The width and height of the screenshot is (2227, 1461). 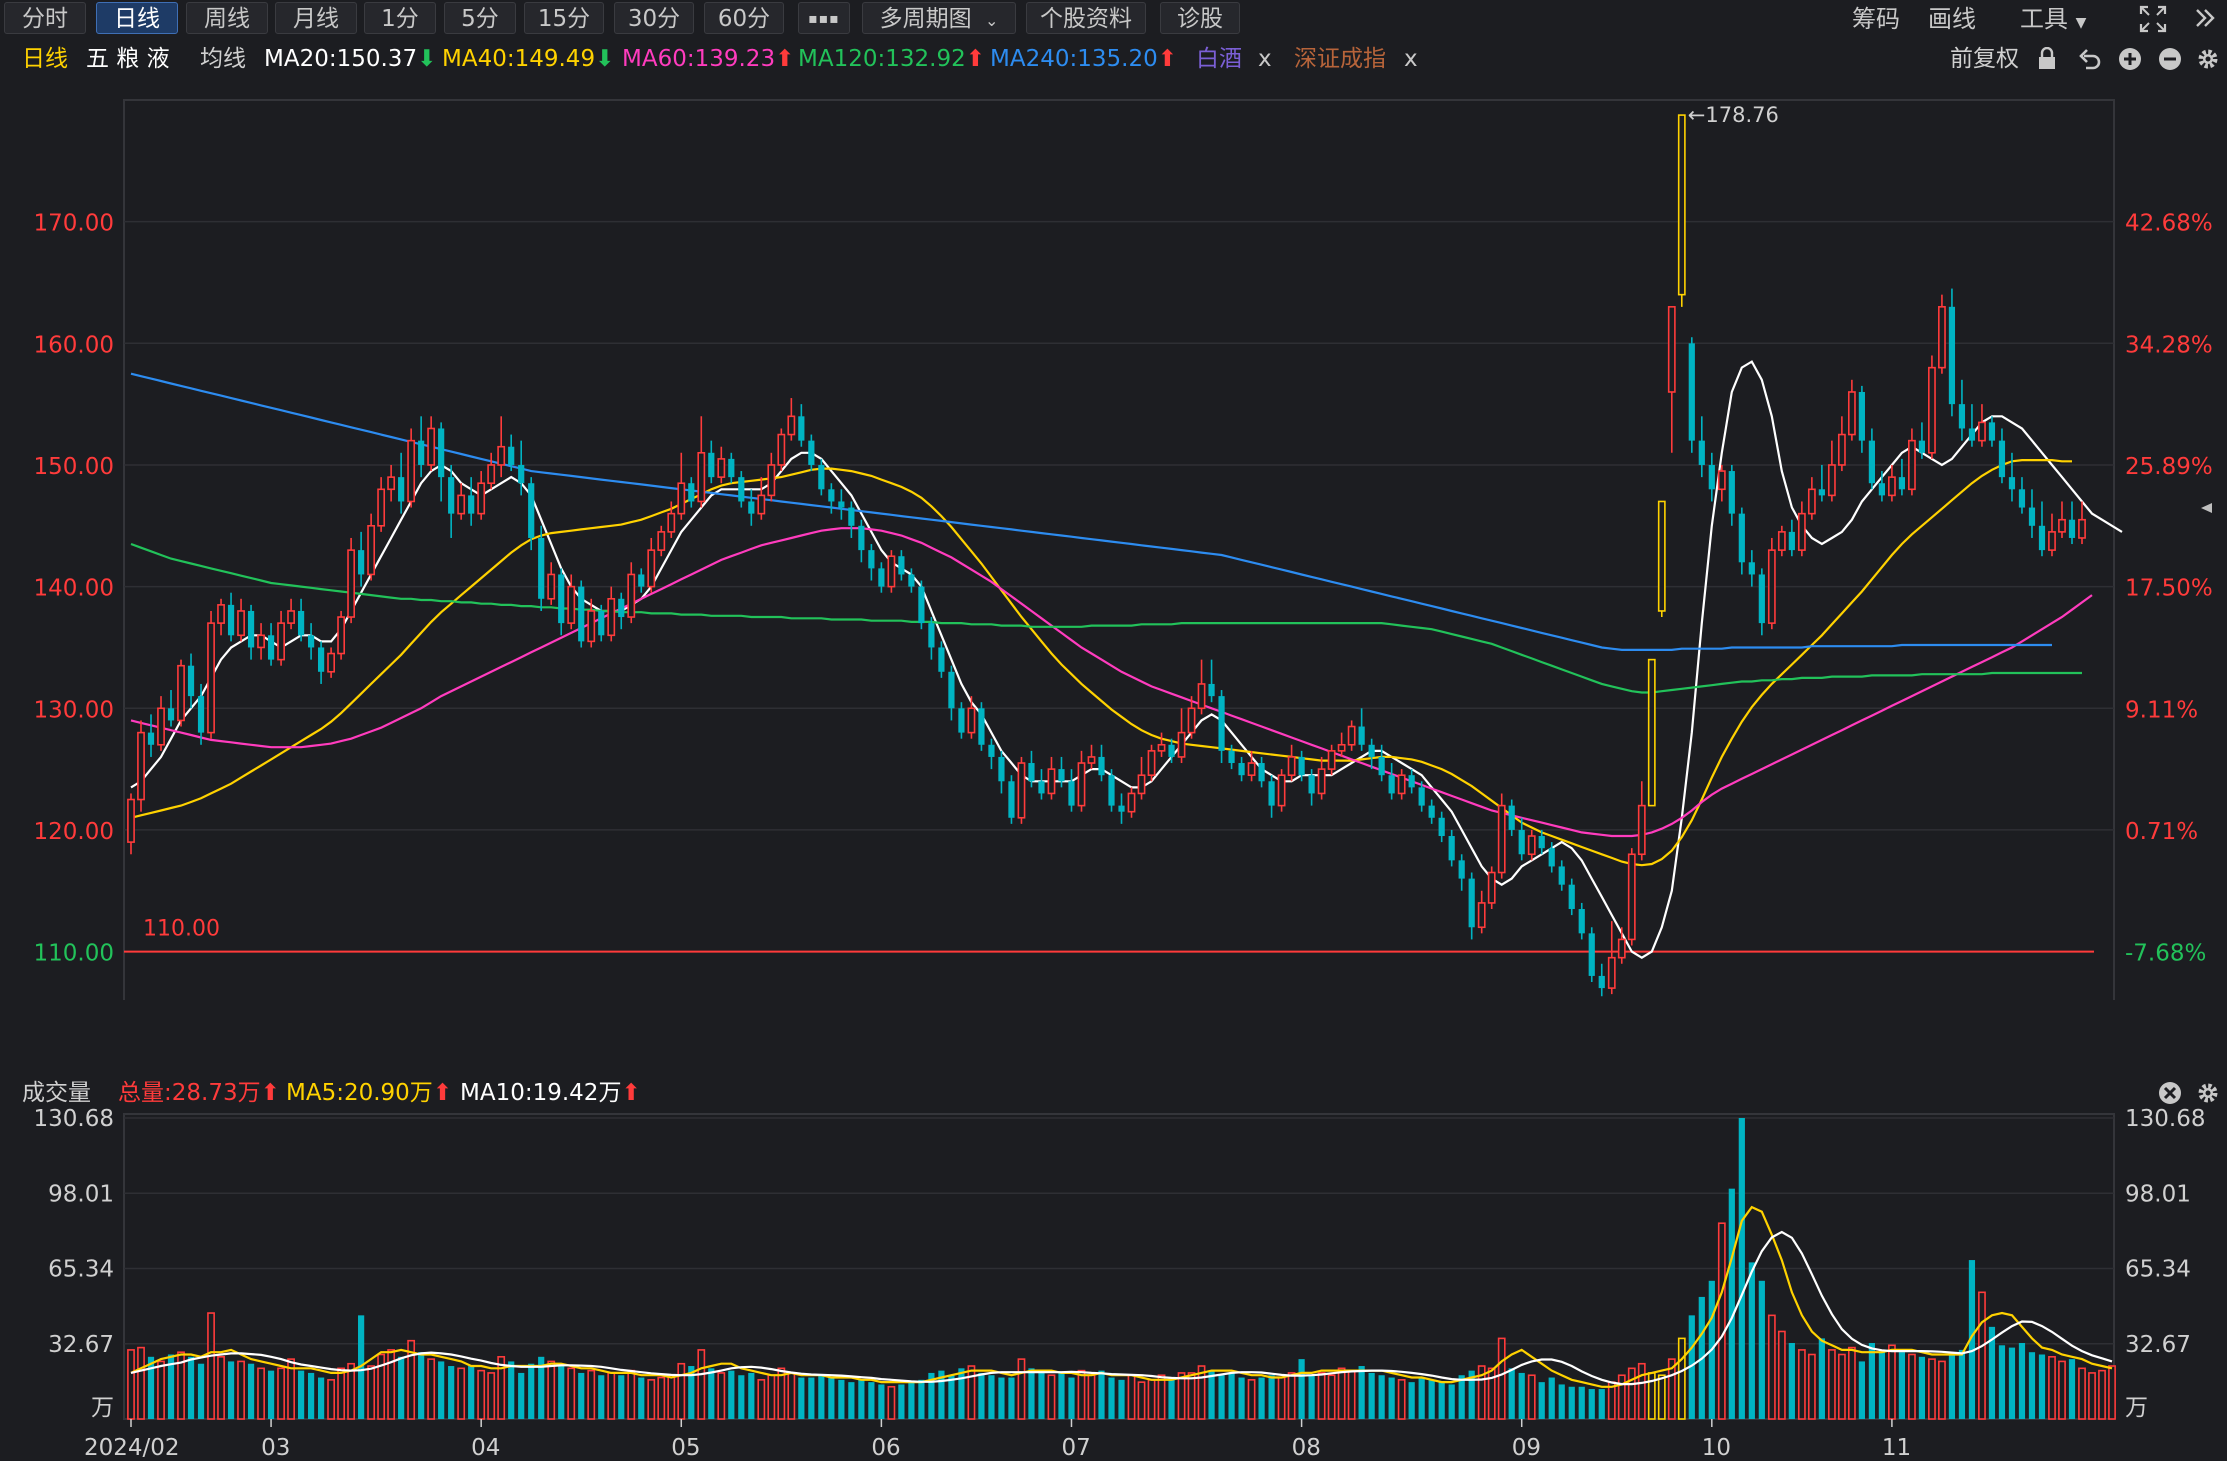 I want to click on volume-y-tick-right: 98.01, so click(x=2158, y=1194).